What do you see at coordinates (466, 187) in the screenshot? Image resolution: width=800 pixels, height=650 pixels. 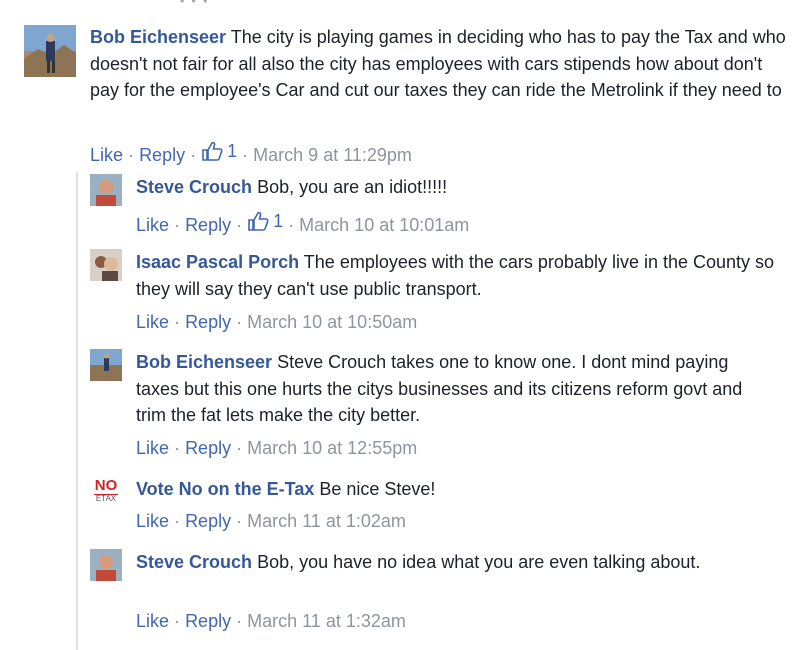 I see `reply-body: Steve Crouch Bob, you are an idiot!!!!!` at bounding box center [466, 187].